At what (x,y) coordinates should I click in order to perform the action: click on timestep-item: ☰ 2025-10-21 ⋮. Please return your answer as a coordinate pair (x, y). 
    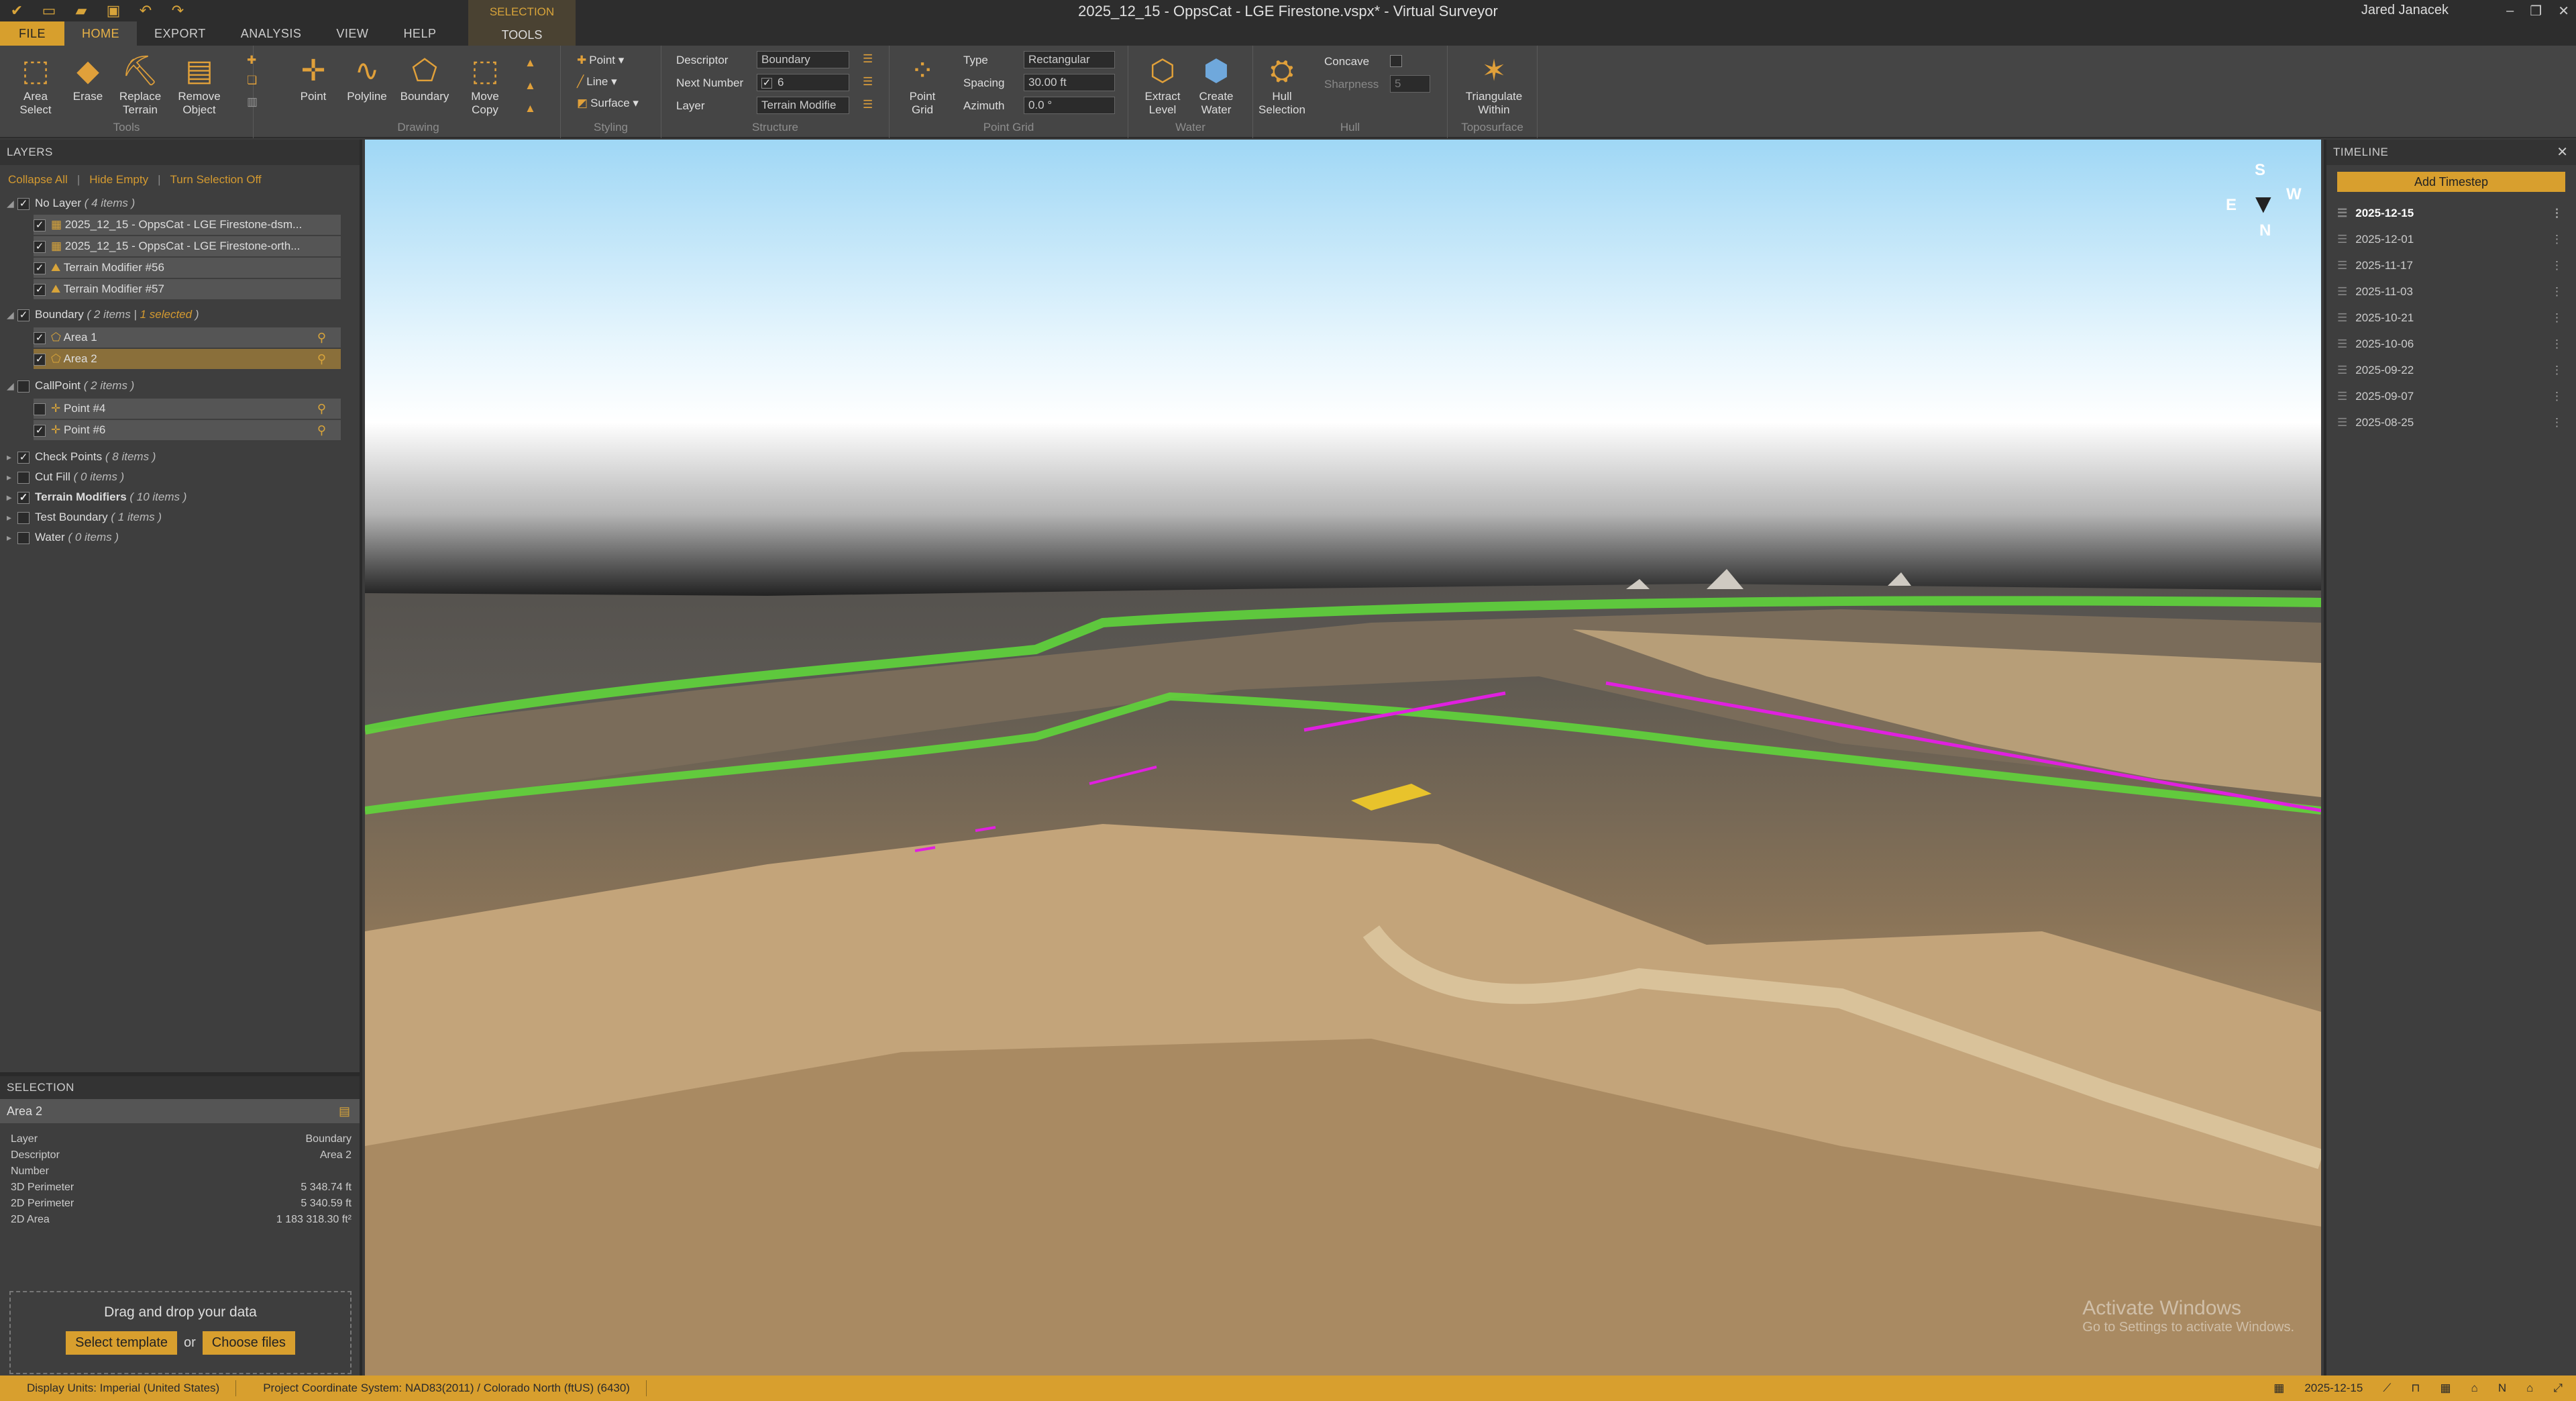
    Looking at the image, I should click on (2451, 318).